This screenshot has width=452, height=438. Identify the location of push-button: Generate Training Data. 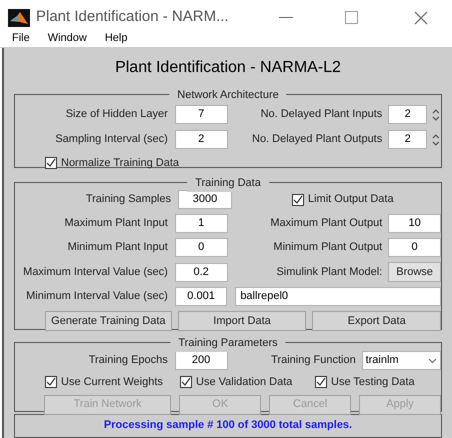
(108, 321).